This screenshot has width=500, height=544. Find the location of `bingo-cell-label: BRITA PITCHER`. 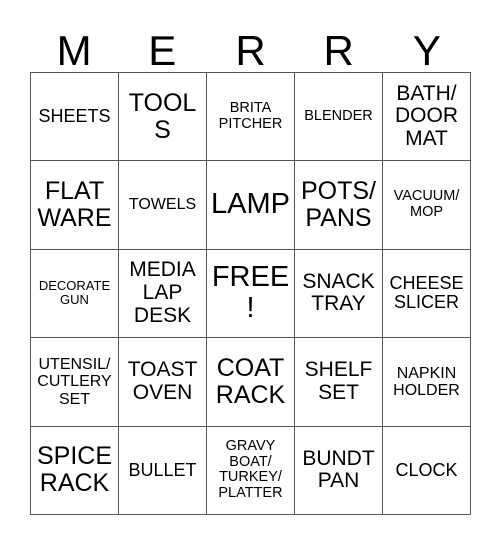

bingo-cell-label: BRITA PITCHER is located at coordinates (250, 116).